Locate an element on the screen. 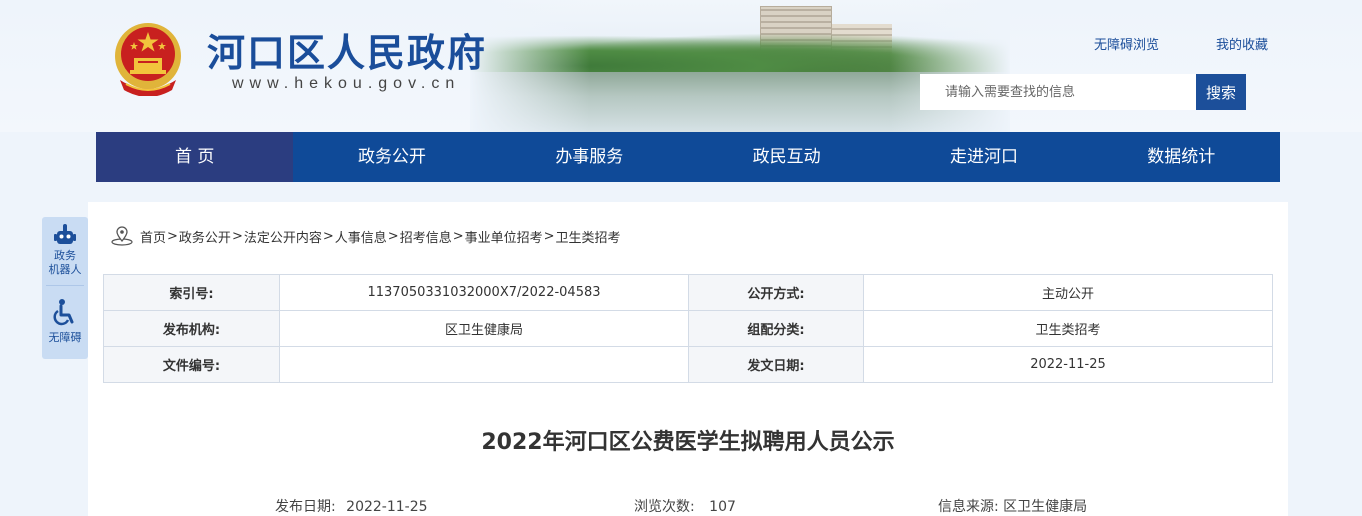 The width and height of the screenshot is (1362, 516). open-mode-label: 公开方式: is located at coordinates (776, 292).